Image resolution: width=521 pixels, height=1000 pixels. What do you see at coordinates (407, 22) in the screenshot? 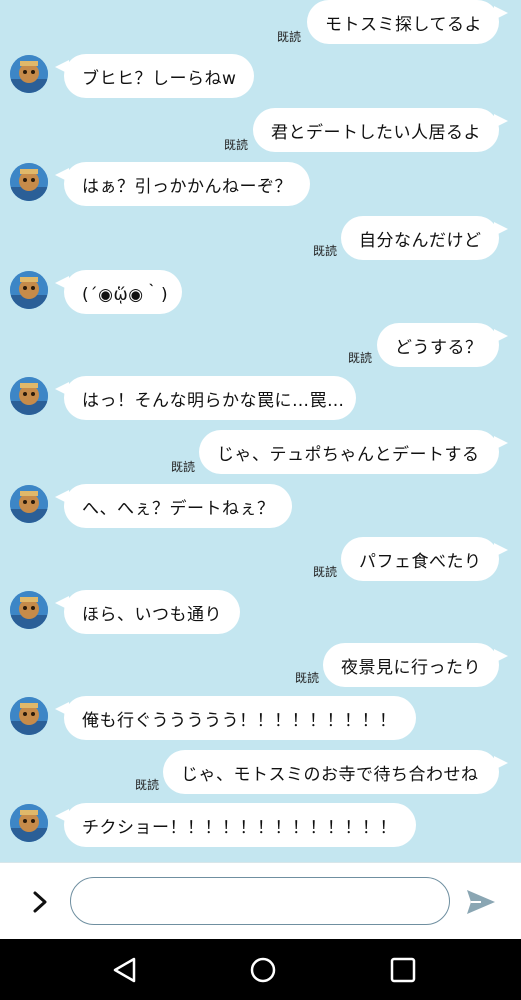
I see `message-bubble-sent: モトスミ探してるよ` at bounding box center [407, 22].